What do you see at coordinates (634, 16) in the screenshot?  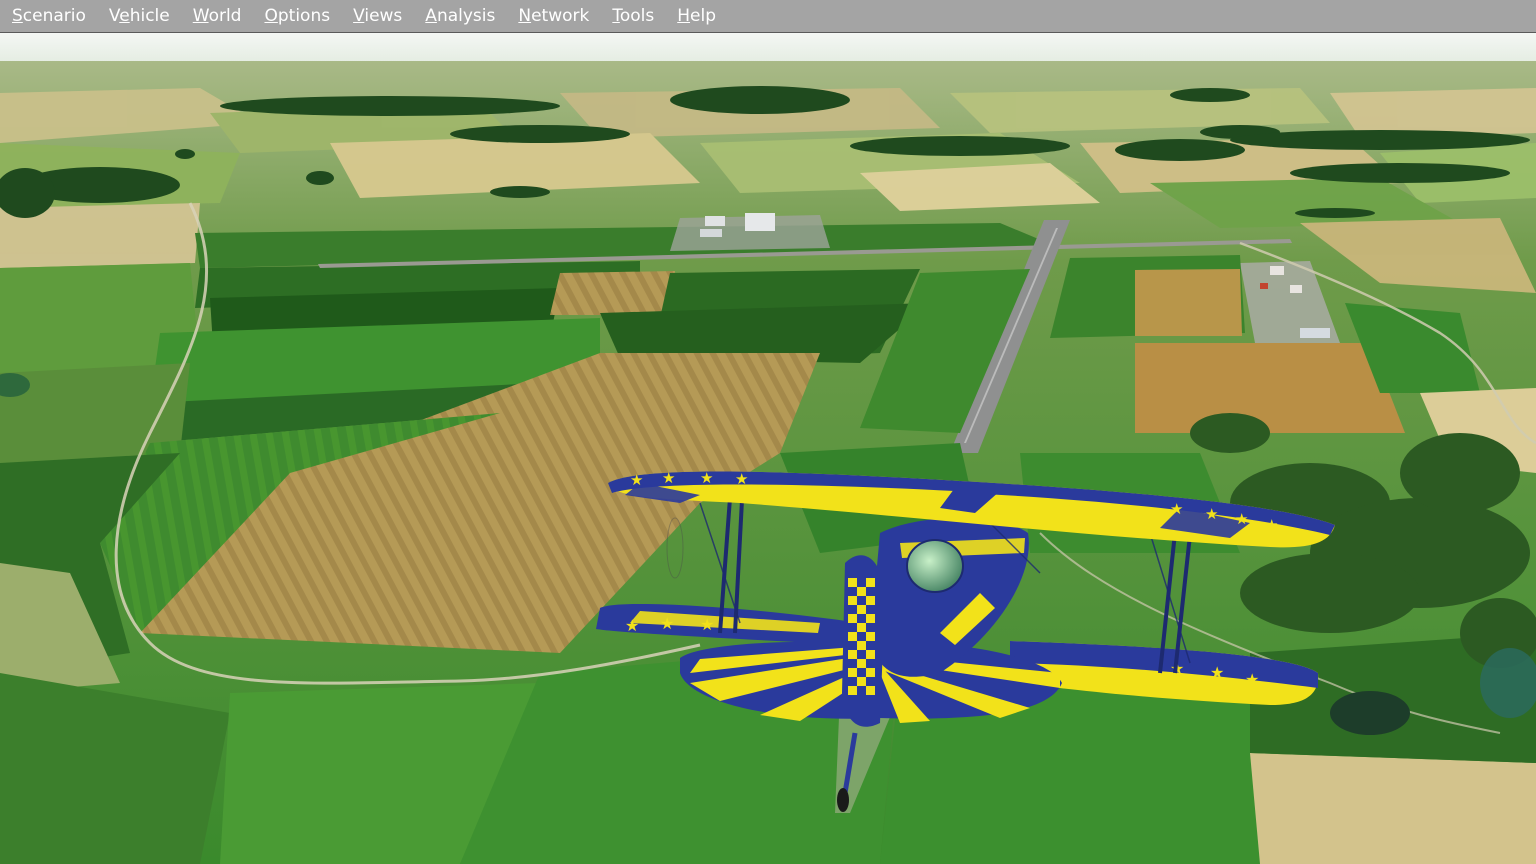 I see `menu-tools: Tools` at bounding box center [634, 16].